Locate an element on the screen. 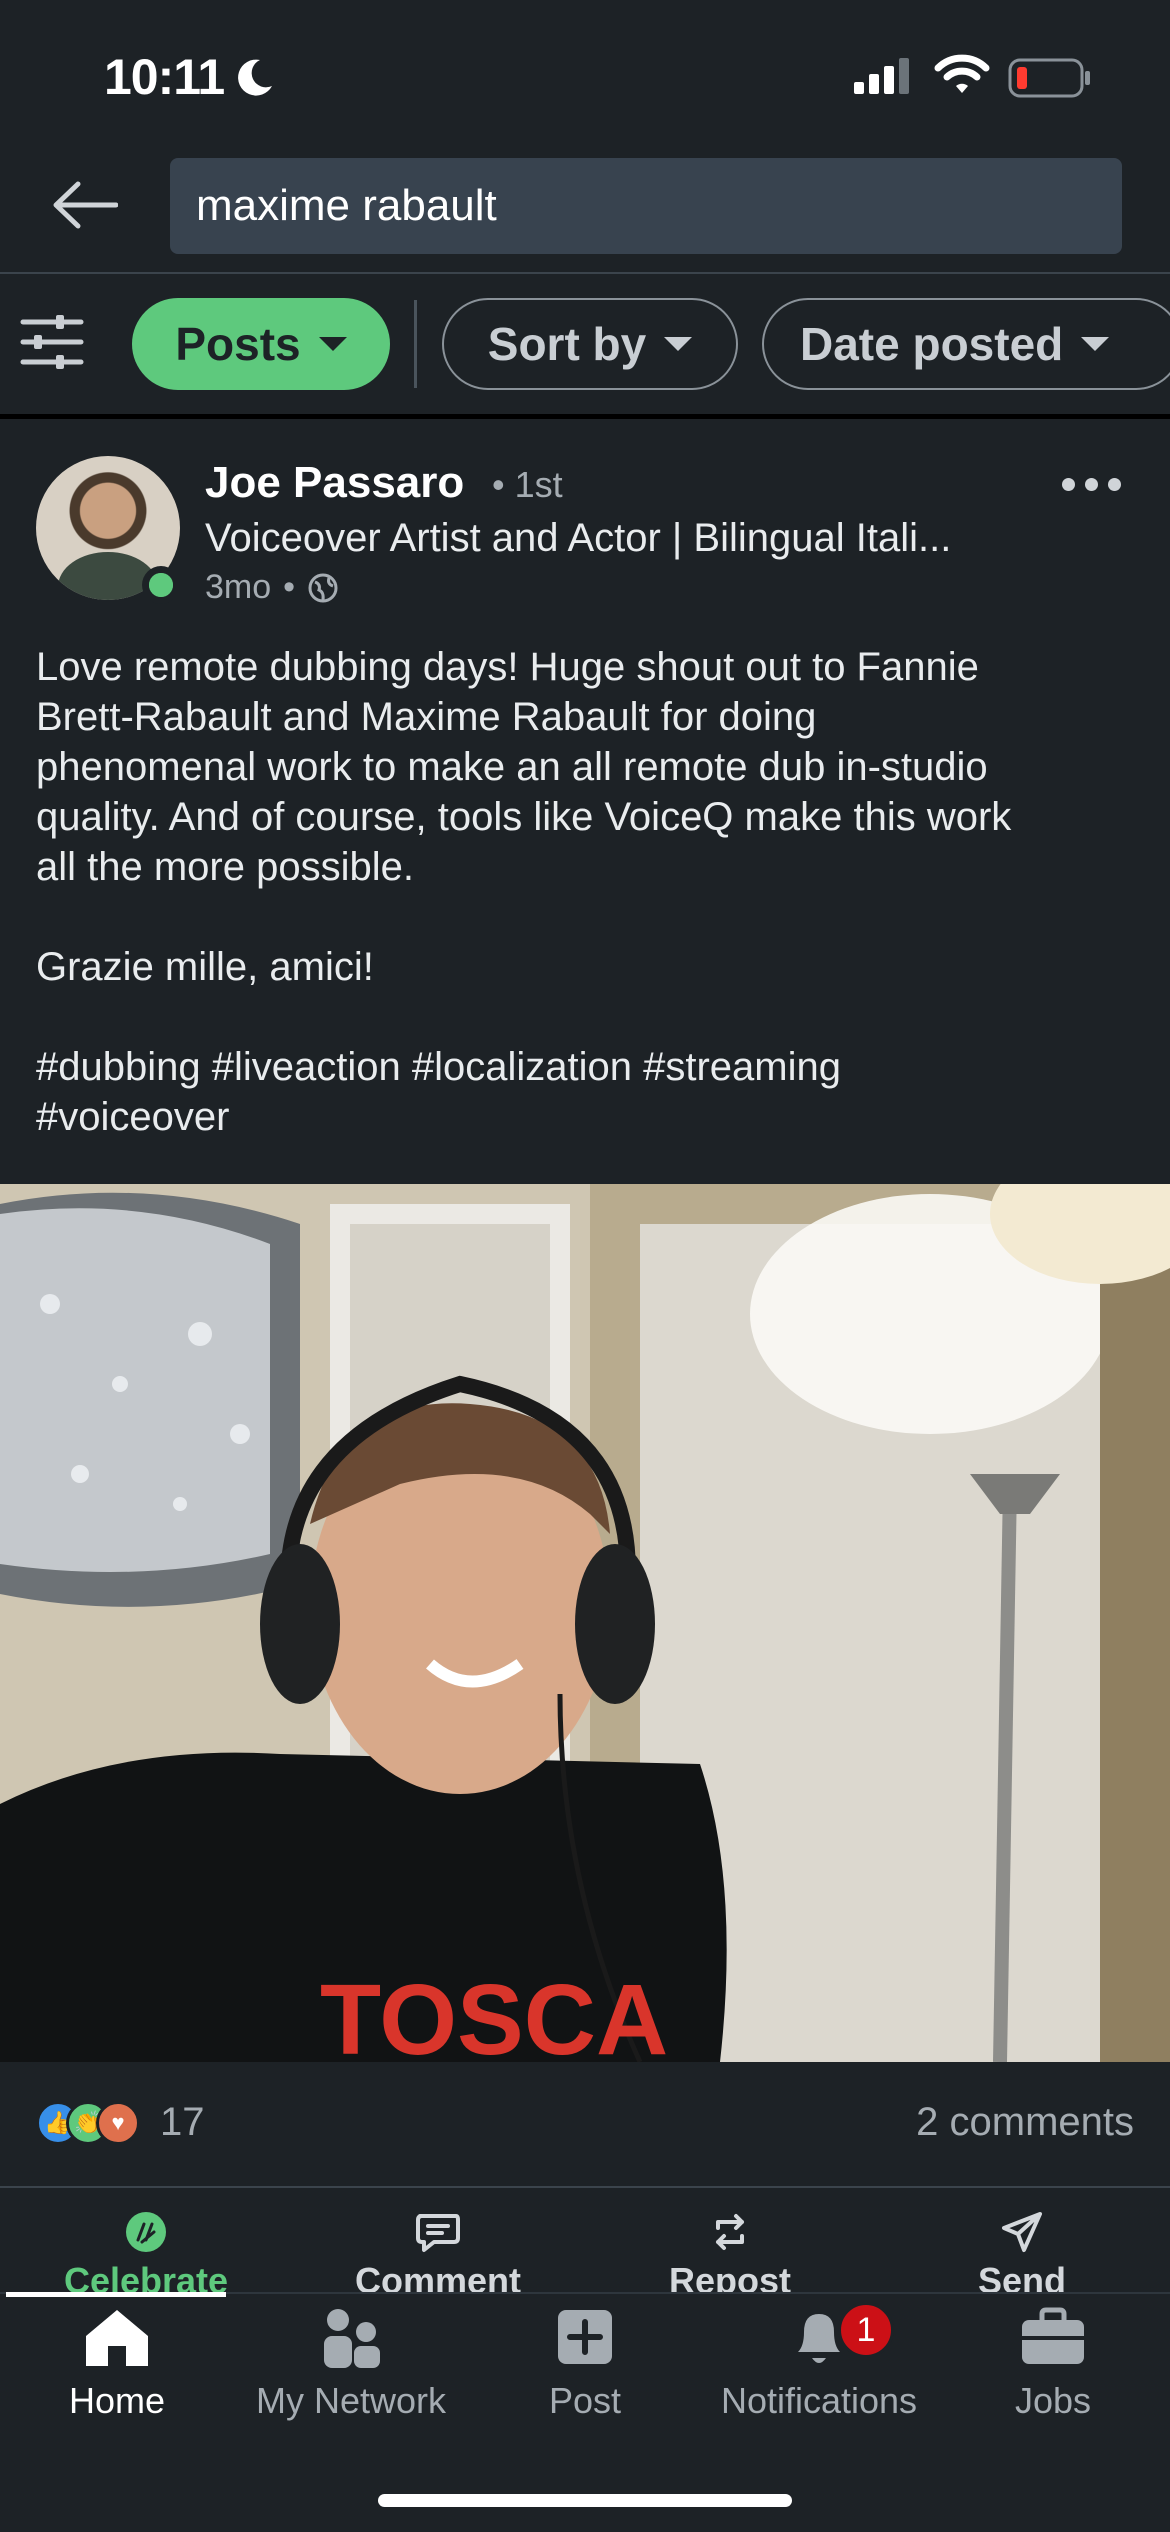 The image size is (1170, 2532). nav-jobs: Jobs is located at coordinates (1053, 2364).